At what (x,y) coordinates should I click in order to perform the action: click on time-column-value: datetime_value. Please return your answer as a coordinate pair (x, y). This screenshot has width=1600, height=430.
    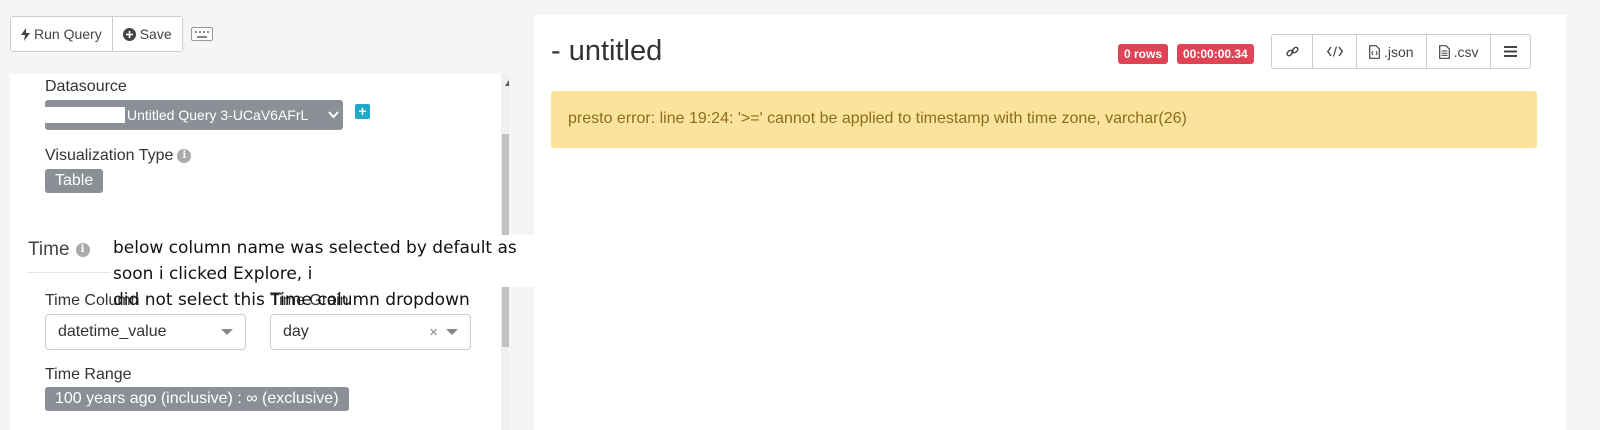
    Looking at the image, I should click on (112, 331).